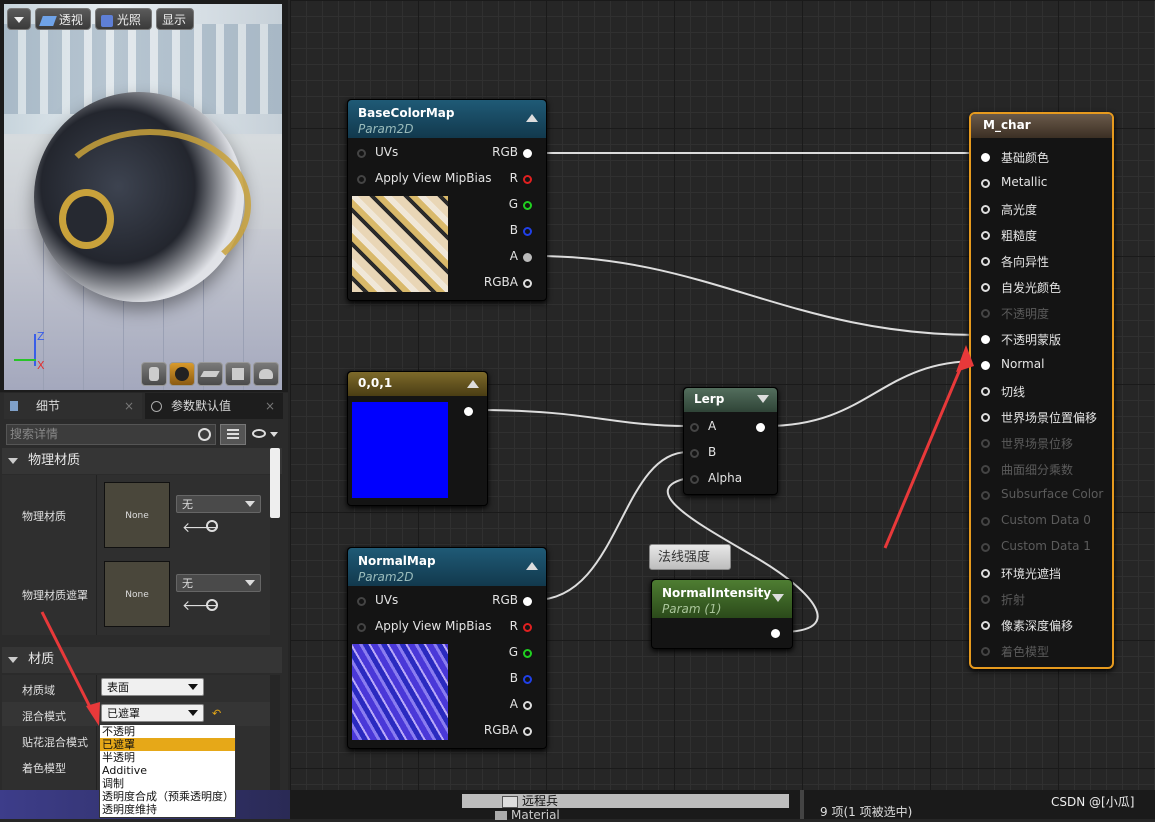  What do you see at coordinates (1093, 802) in the screenshot?
I see `watermark: CSDN @[小瓜]` at bounding box center [1093, 802].